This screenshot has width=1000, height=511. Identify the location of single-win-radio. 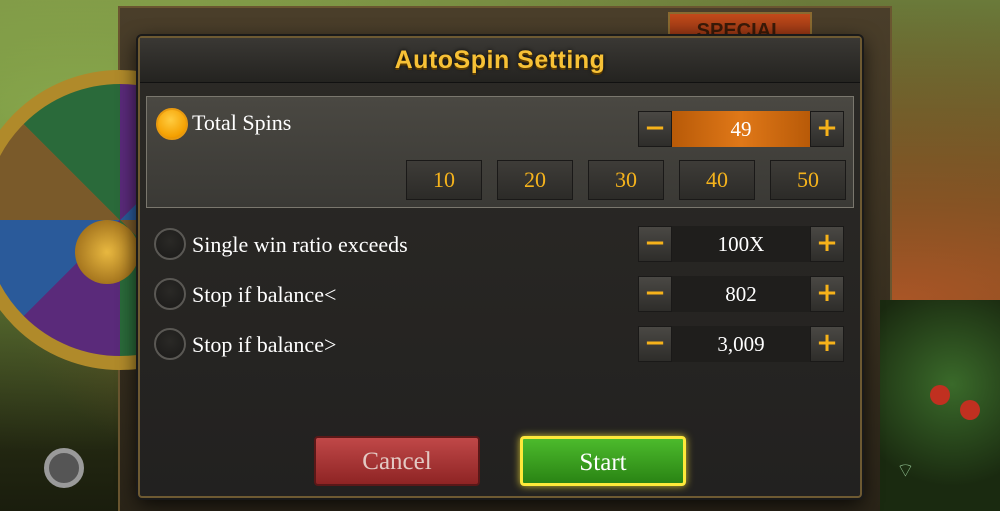
(170, 244).